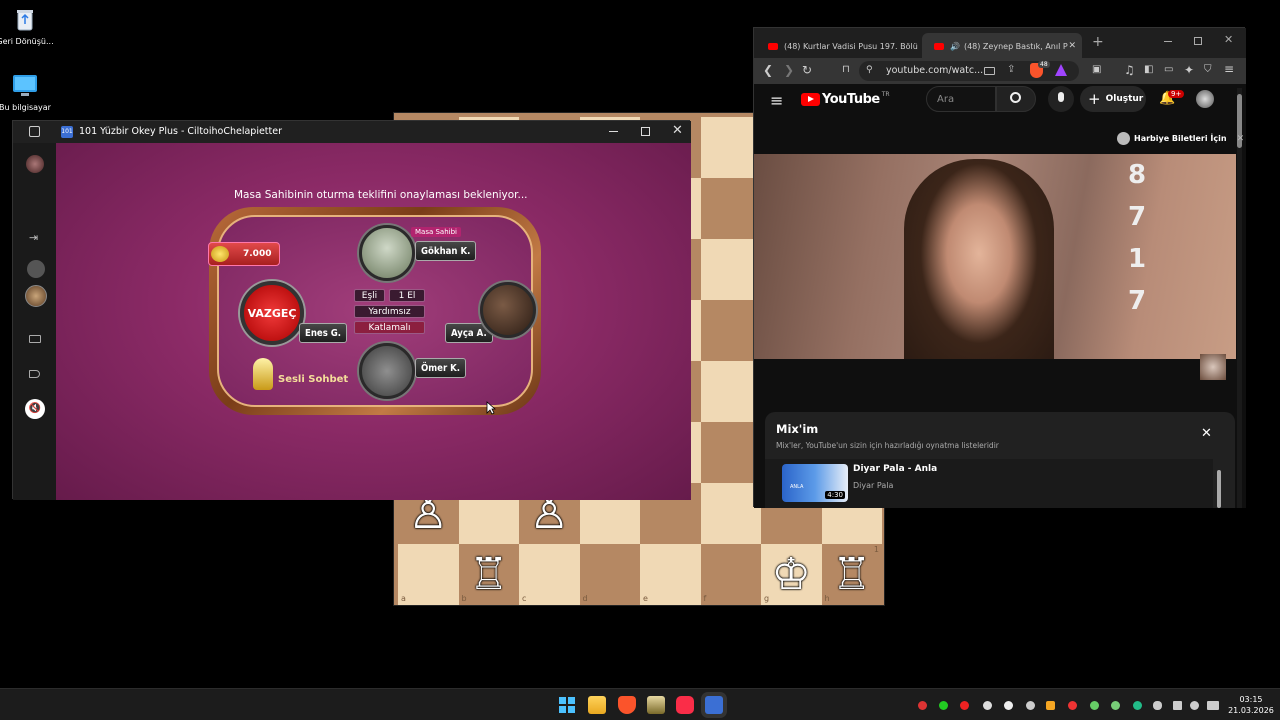  I want to click on game-app-icon, so click(656, 705).